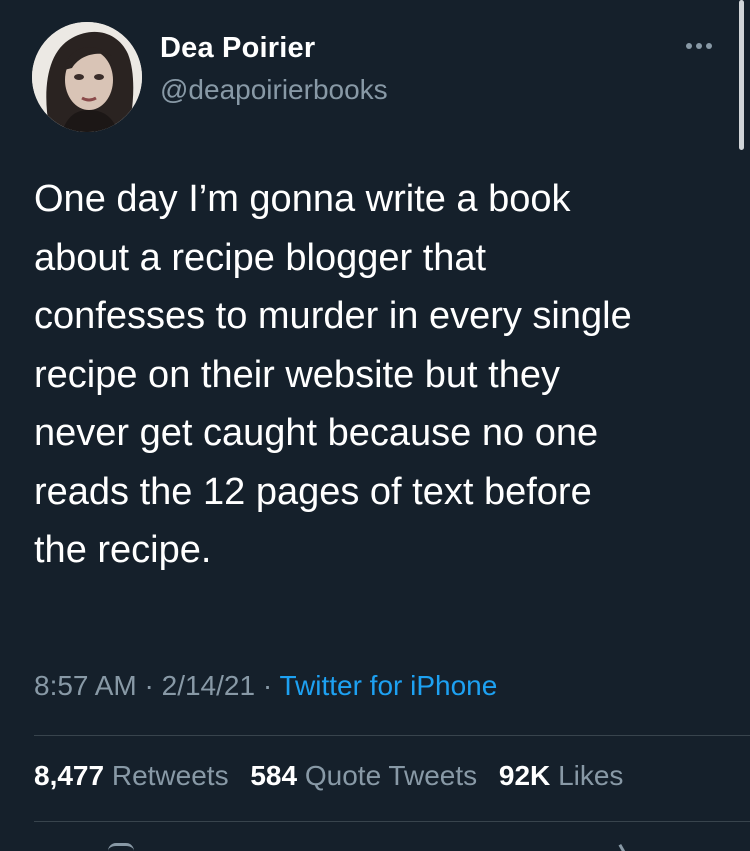 The height and width of the screenshot is (851, 750). I want to click on share-icon, so click(624, 846).